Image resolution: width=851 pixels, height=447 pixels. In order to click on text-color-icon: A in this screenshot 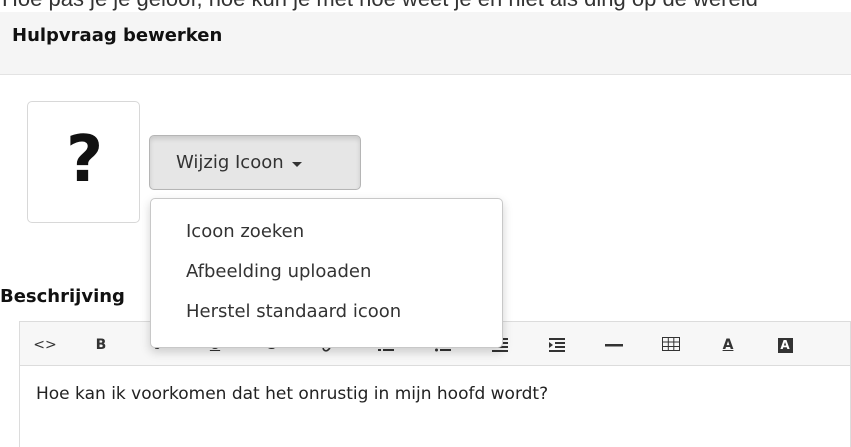, I will do `click(728, 345)`.